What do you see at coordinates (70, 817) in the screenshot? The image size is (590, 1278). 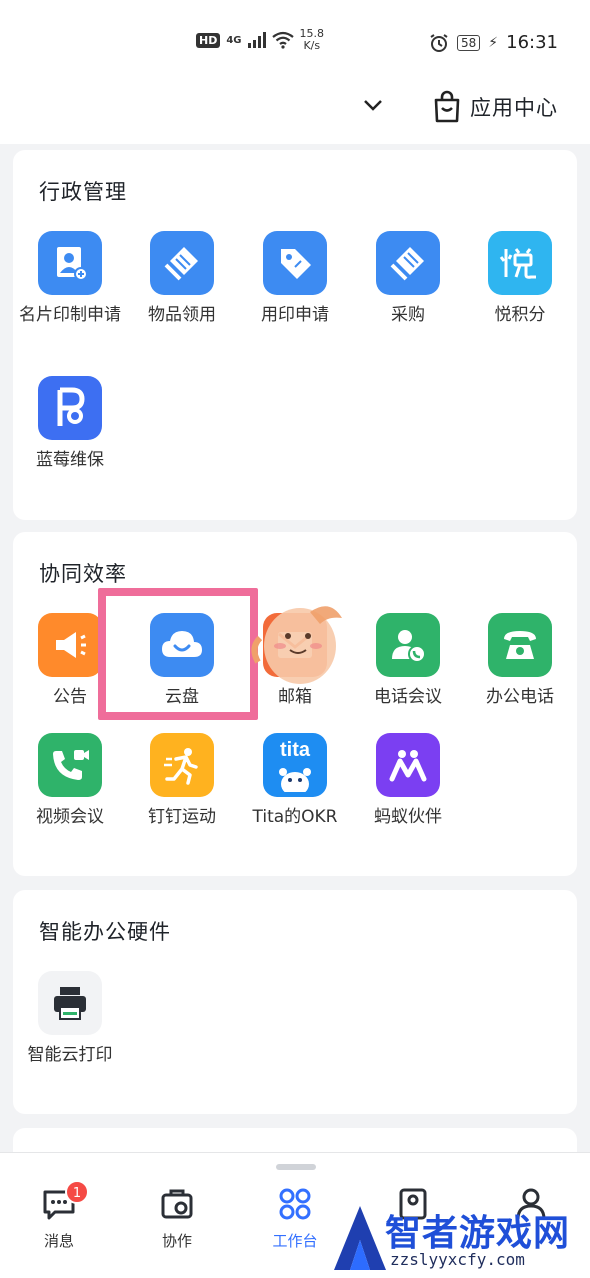 I see `app-label: 视频会议` at bounding box center [70, 817].